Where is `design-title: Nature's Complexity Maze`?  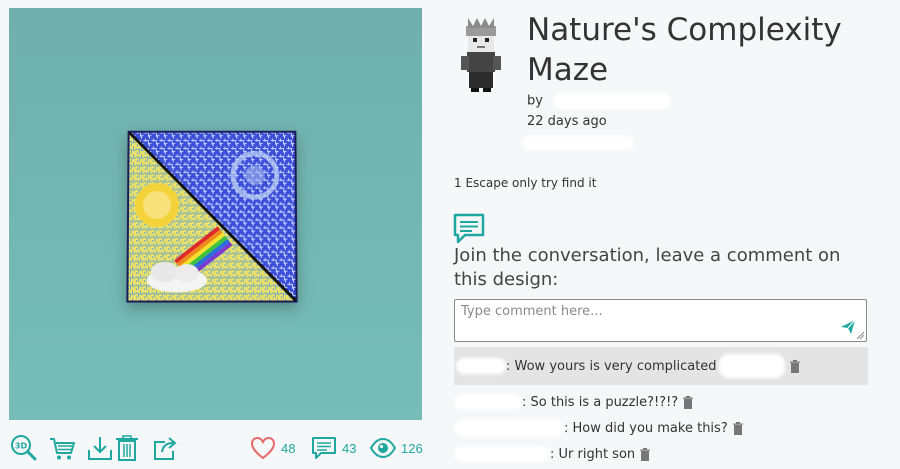 design-title: Nature's Complexity Maze is located at coordinates (684, 50).